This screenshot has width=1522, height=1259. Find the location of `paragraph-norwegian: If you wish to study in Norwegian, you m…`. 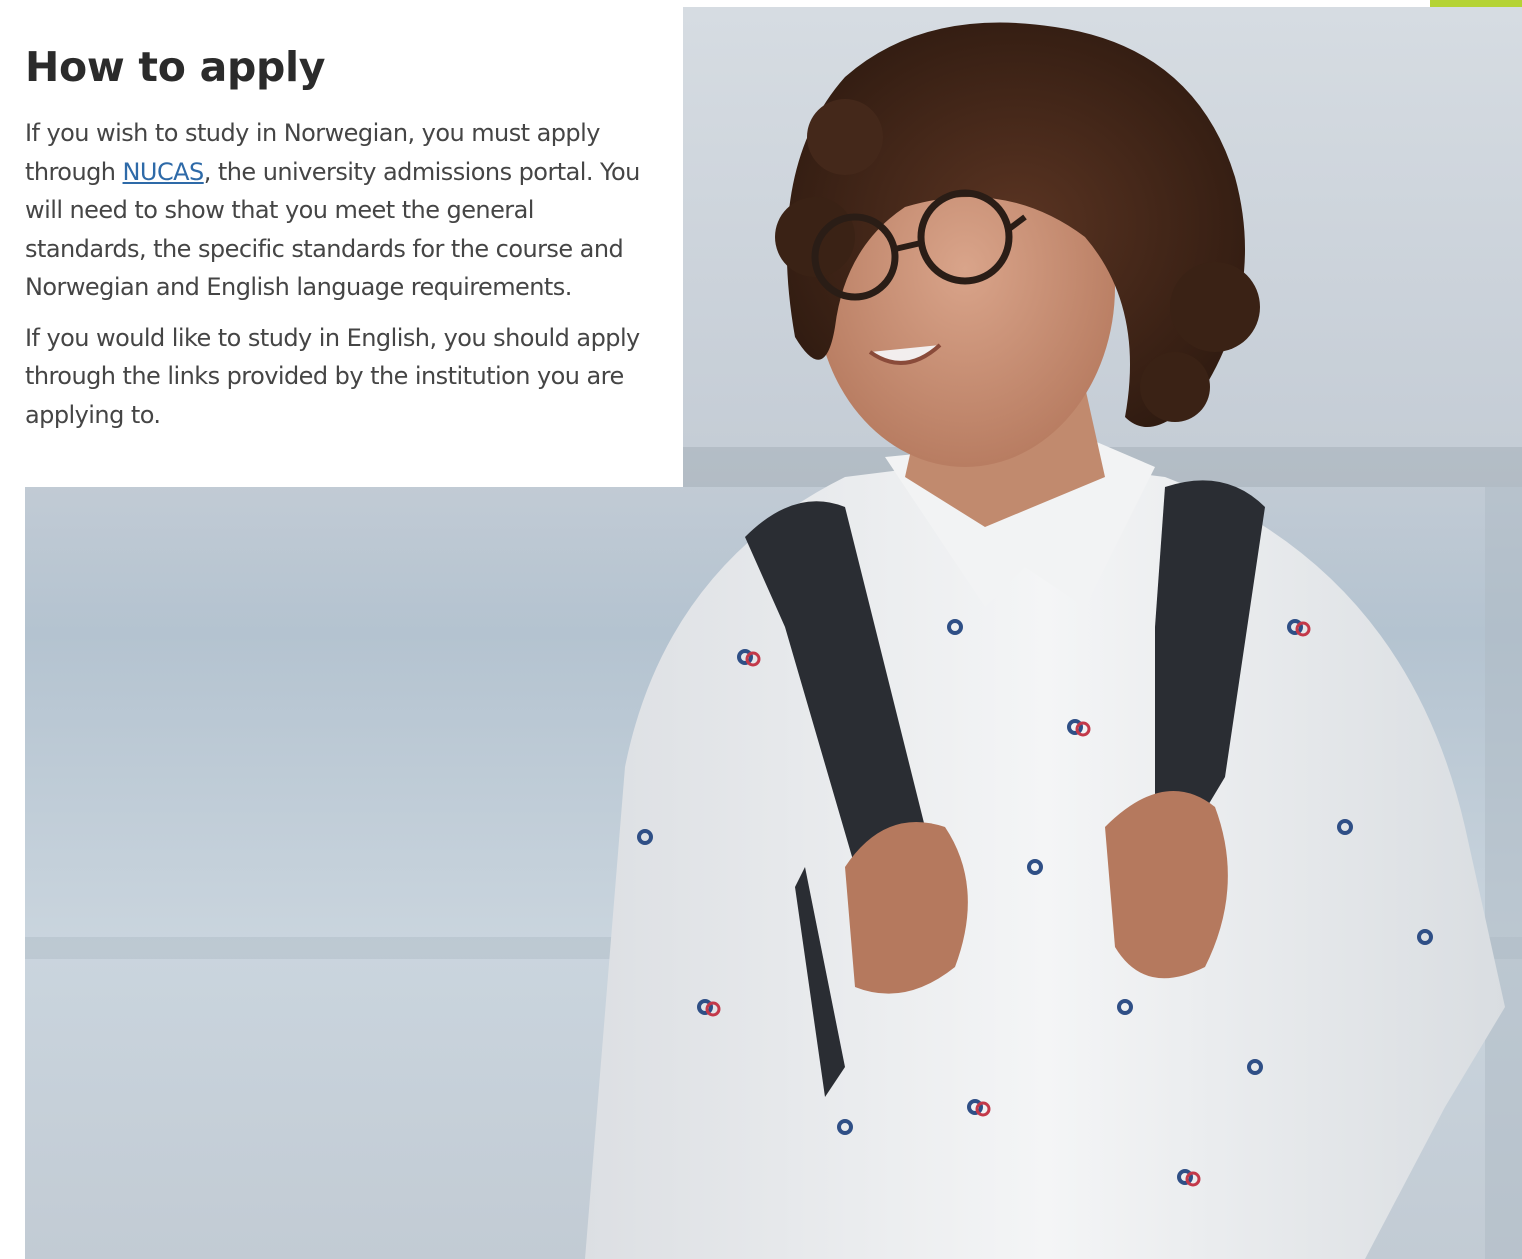

paragraph-norwegian: If you wish to study in Norwegian, you m… is located at coordinates (340, 210).